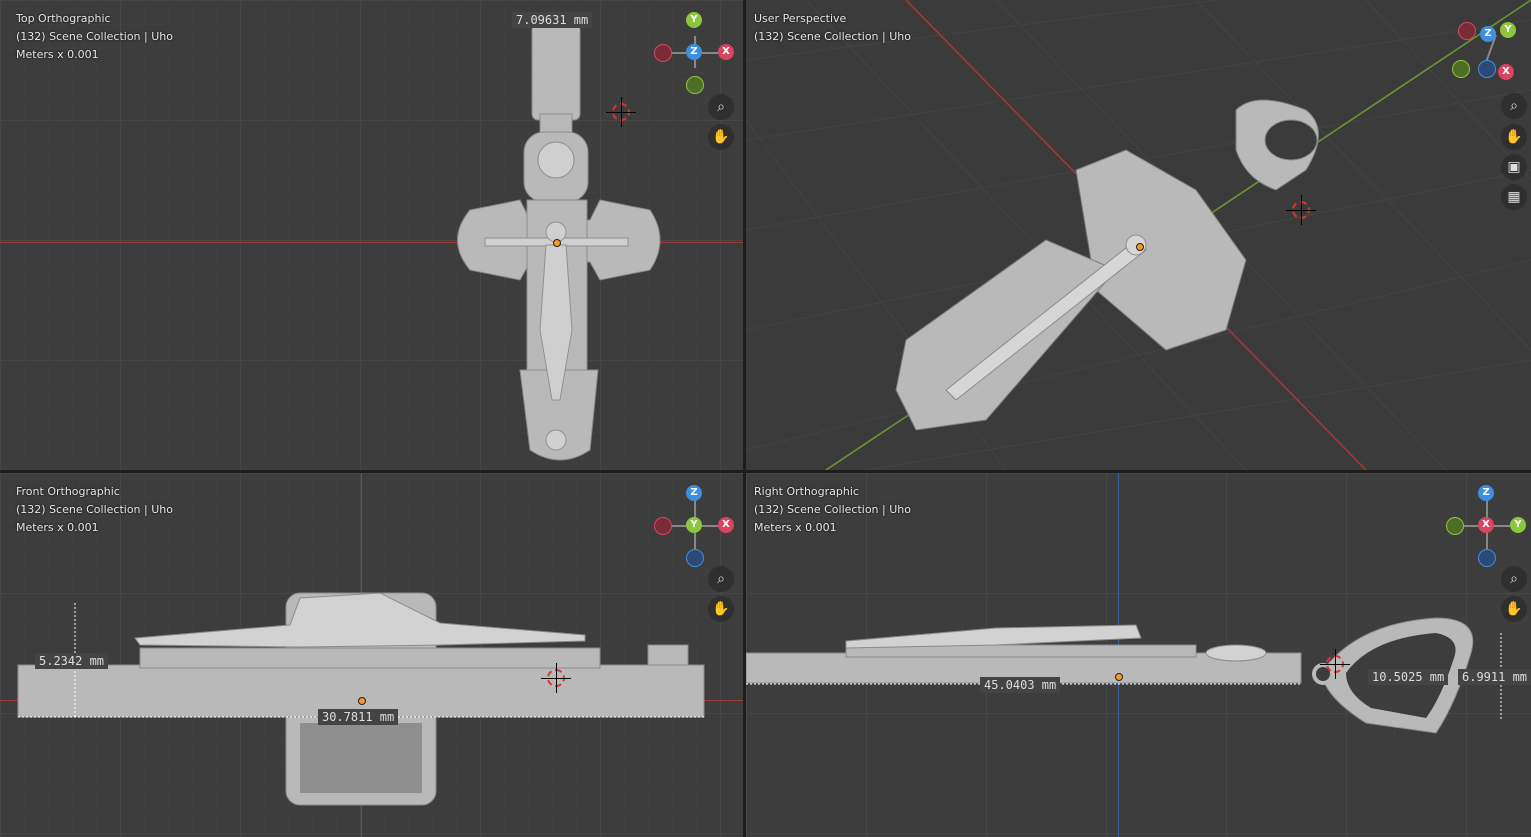  What do you see at coordinates (1514, 197) in the screenshot?
I see `grid-projection-icon: ▦` at bounding box center [1514, 197].